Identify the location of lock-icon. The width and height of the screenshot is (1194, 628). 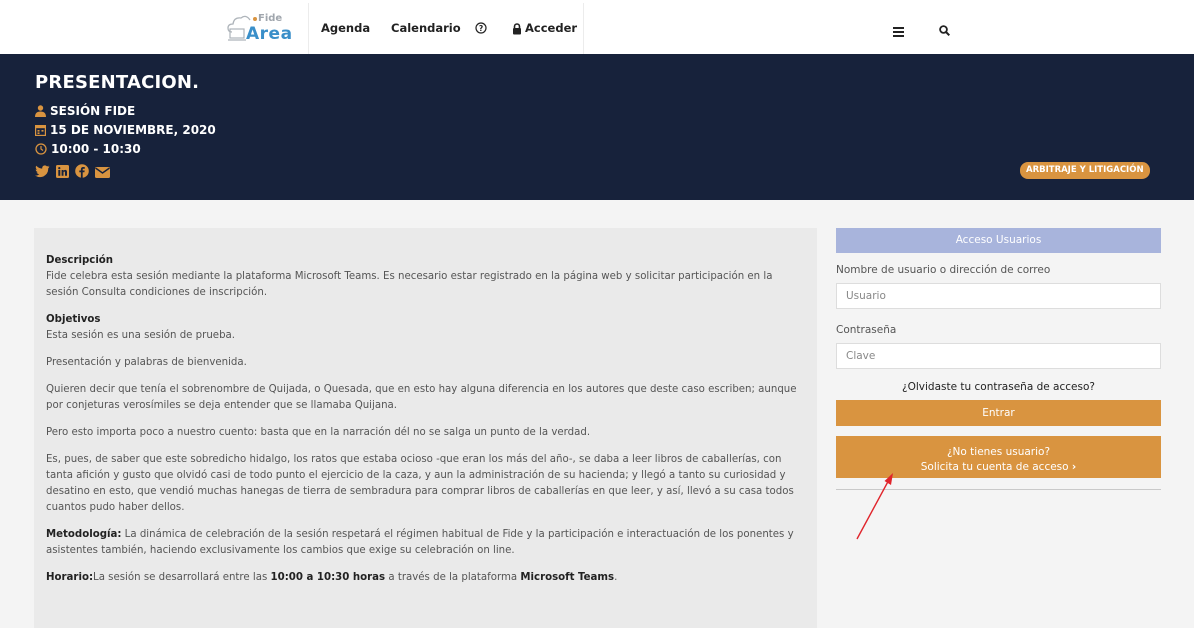
(517, 29).